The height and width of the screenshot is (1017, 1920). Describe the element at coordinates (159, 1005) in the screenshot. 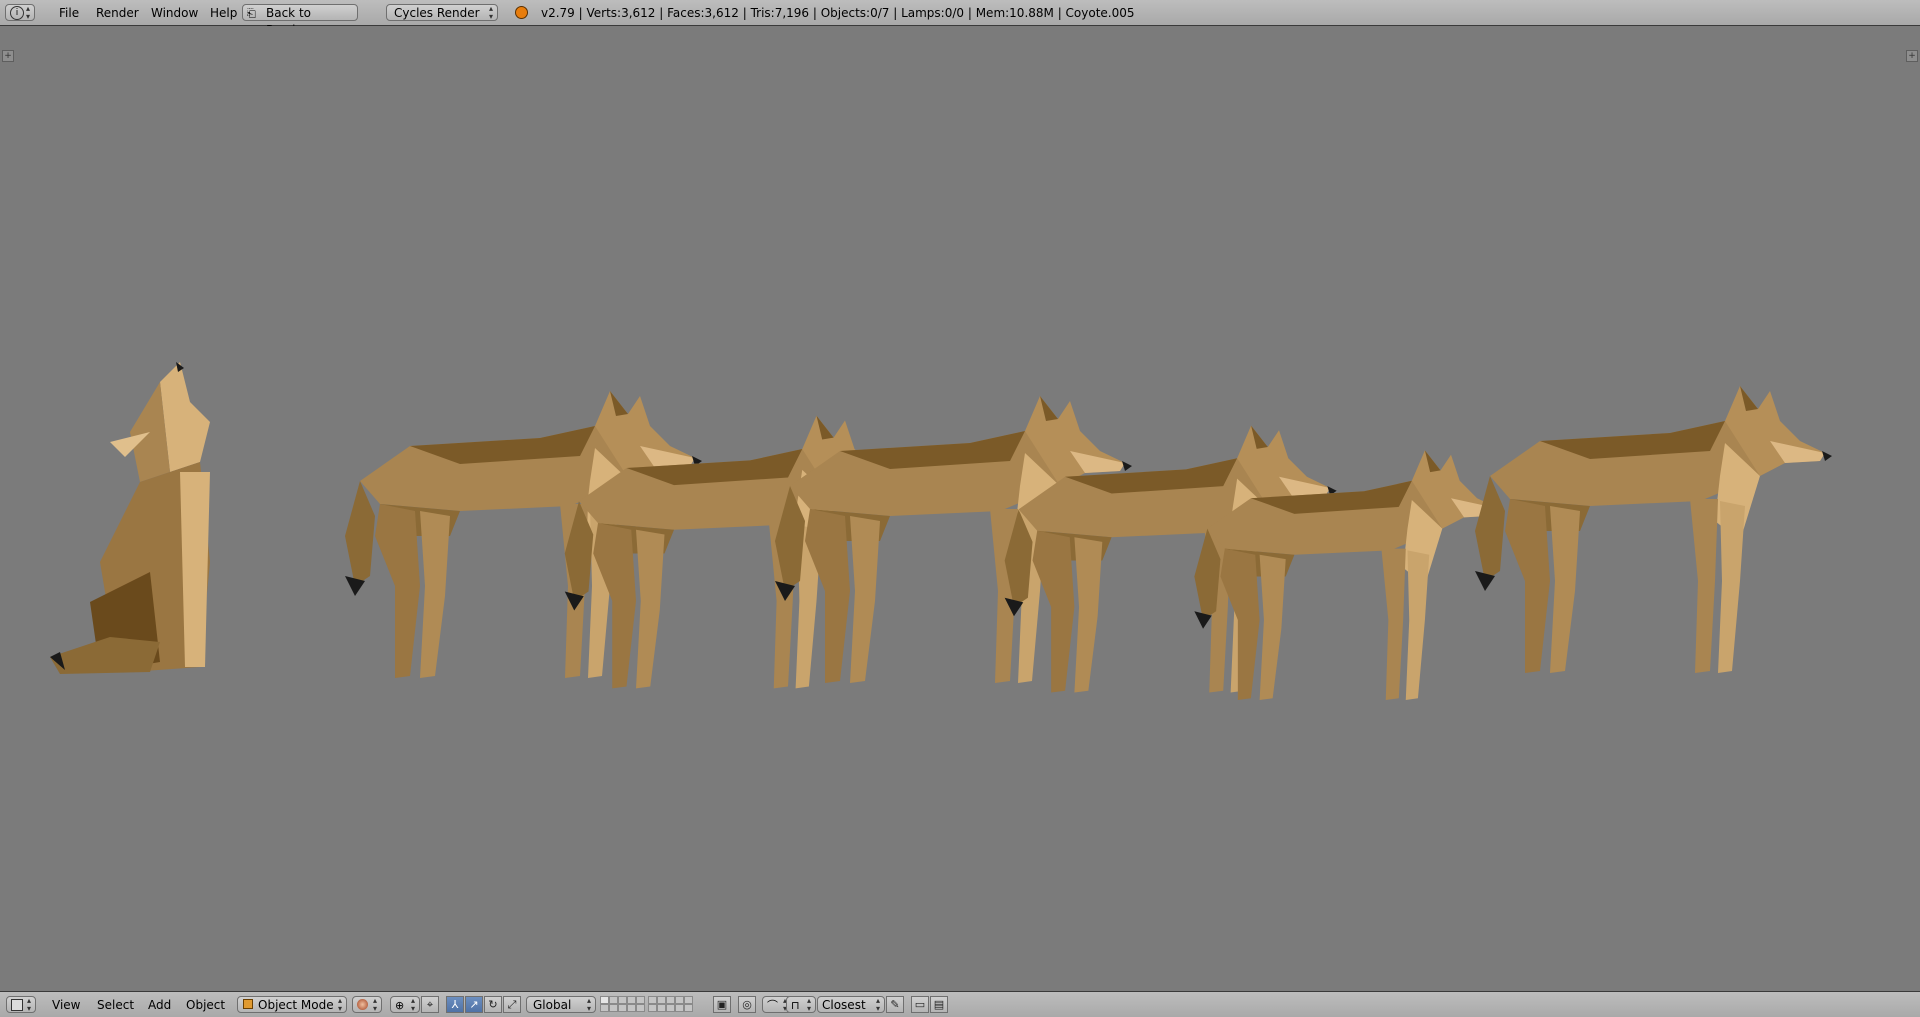

I see `menu-add: Add` at that location.